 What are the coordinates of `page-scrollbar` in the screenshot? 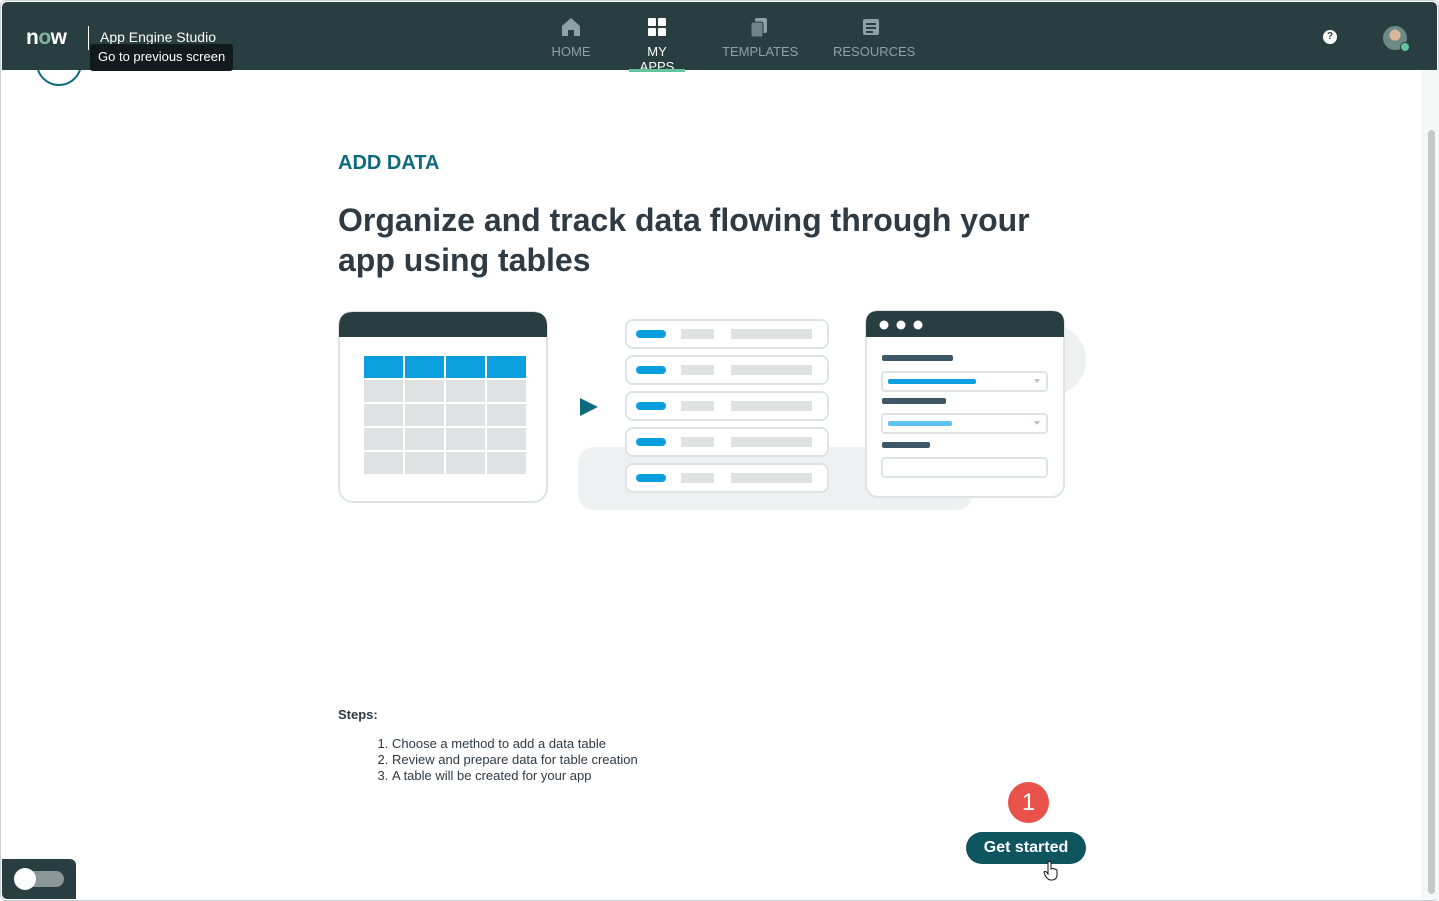 It's located at (1430, 484).